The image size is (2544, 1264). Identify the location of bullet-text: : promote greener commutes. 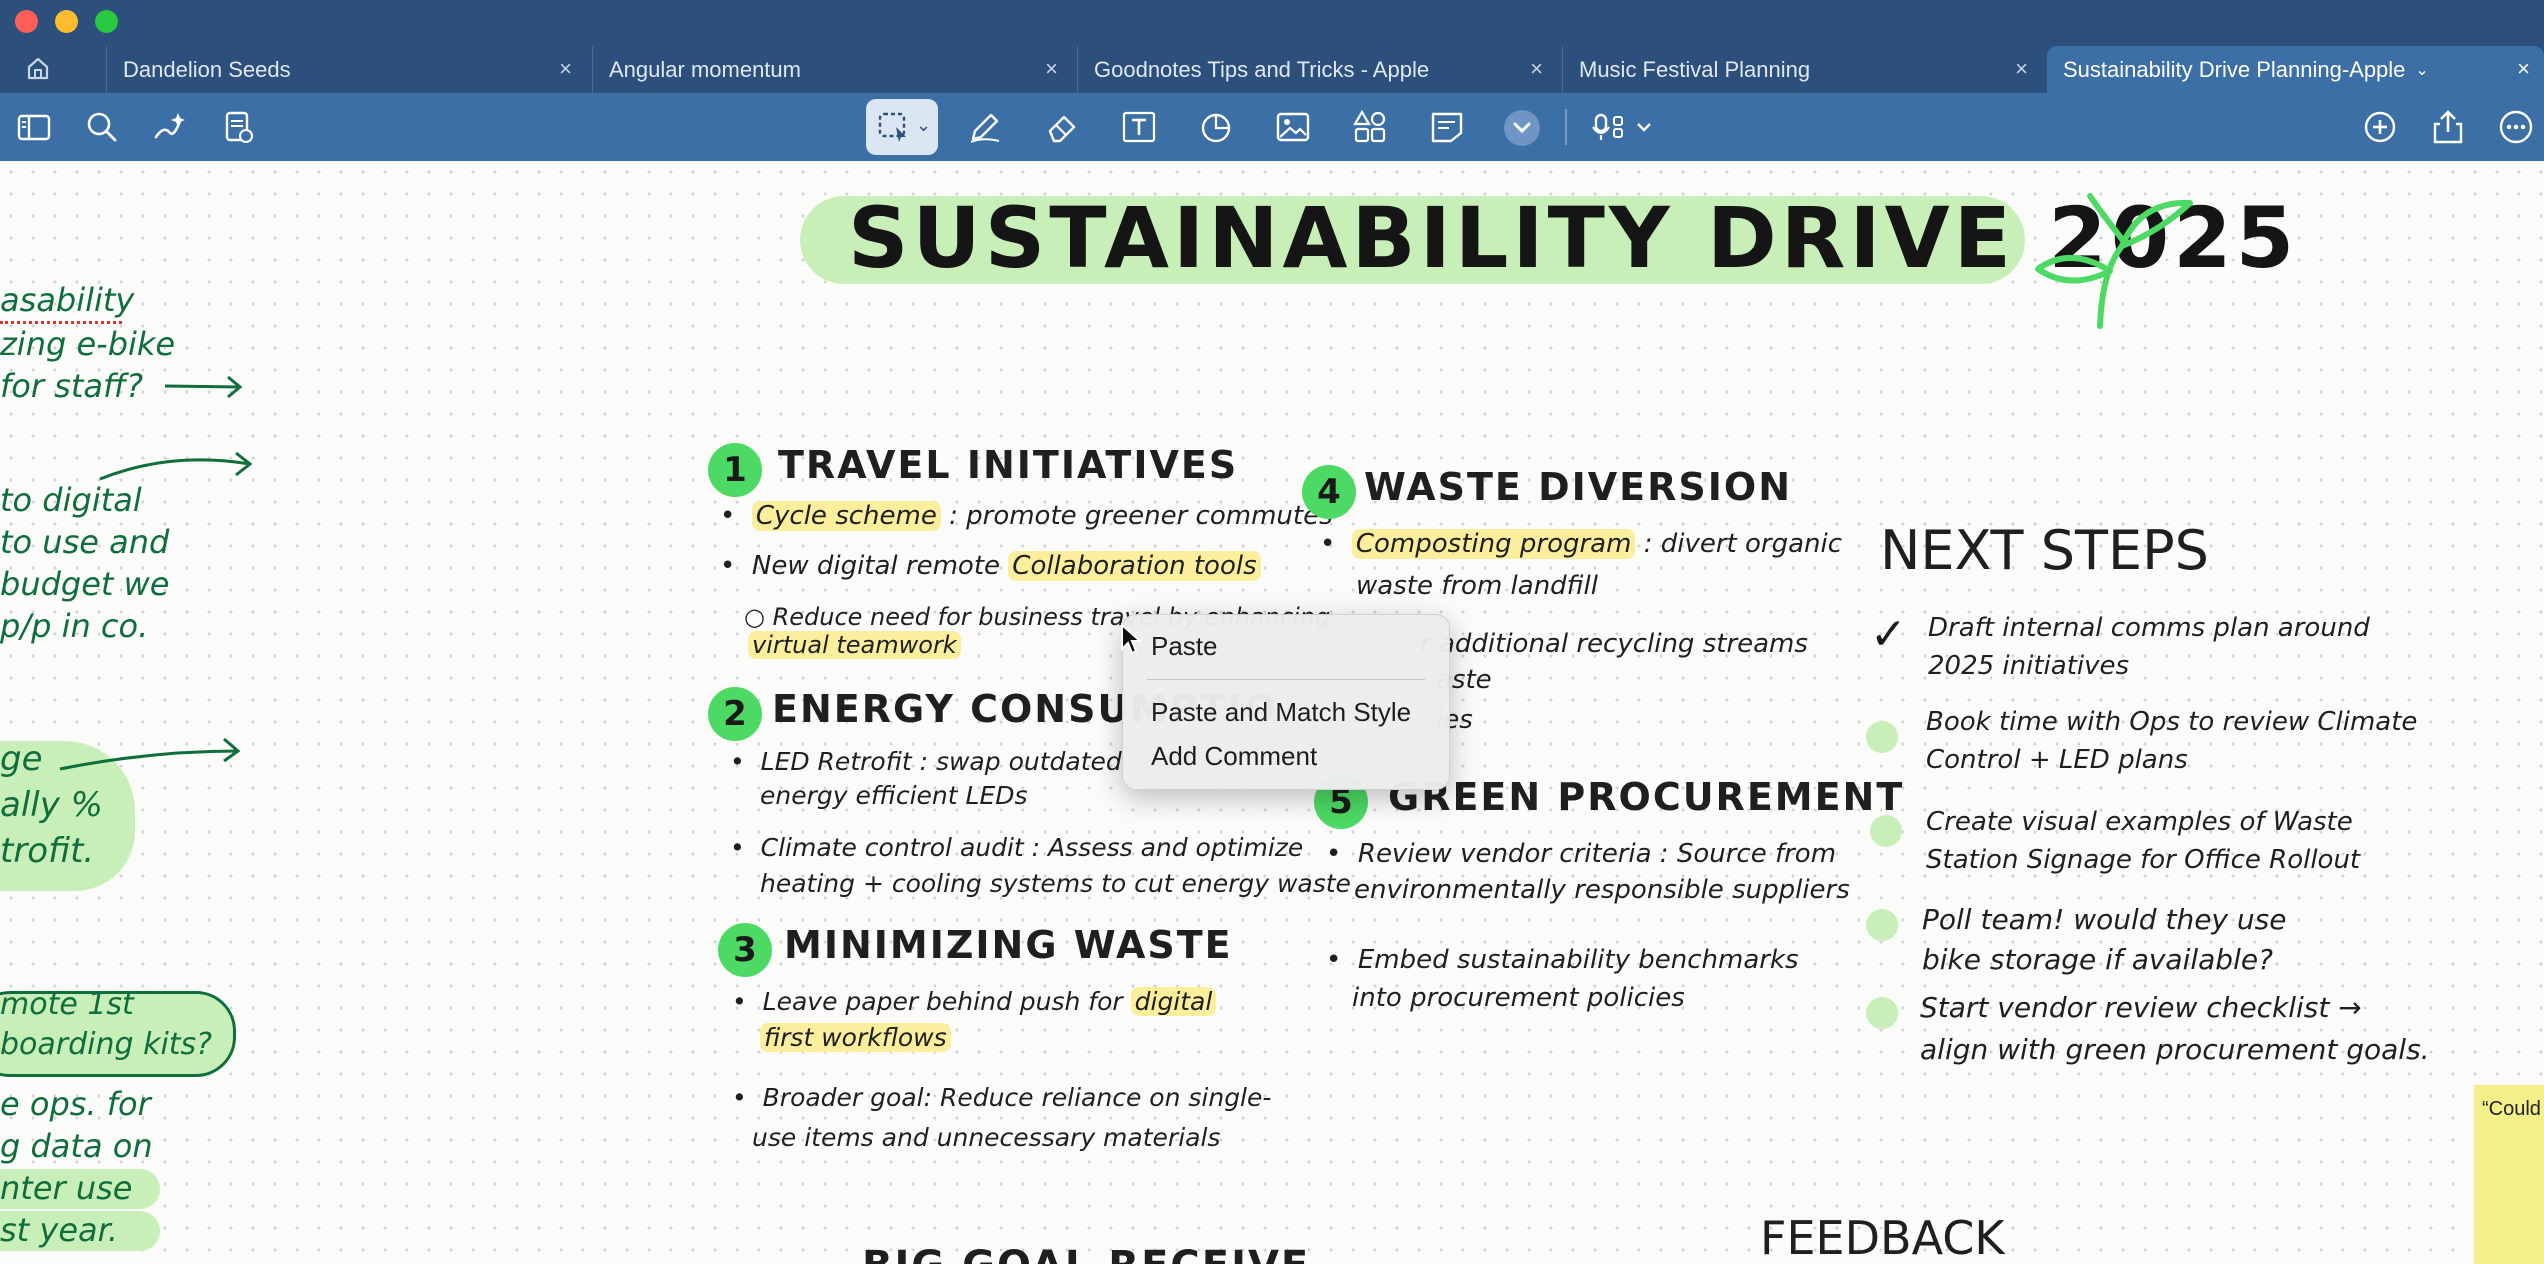
(1141, 516).